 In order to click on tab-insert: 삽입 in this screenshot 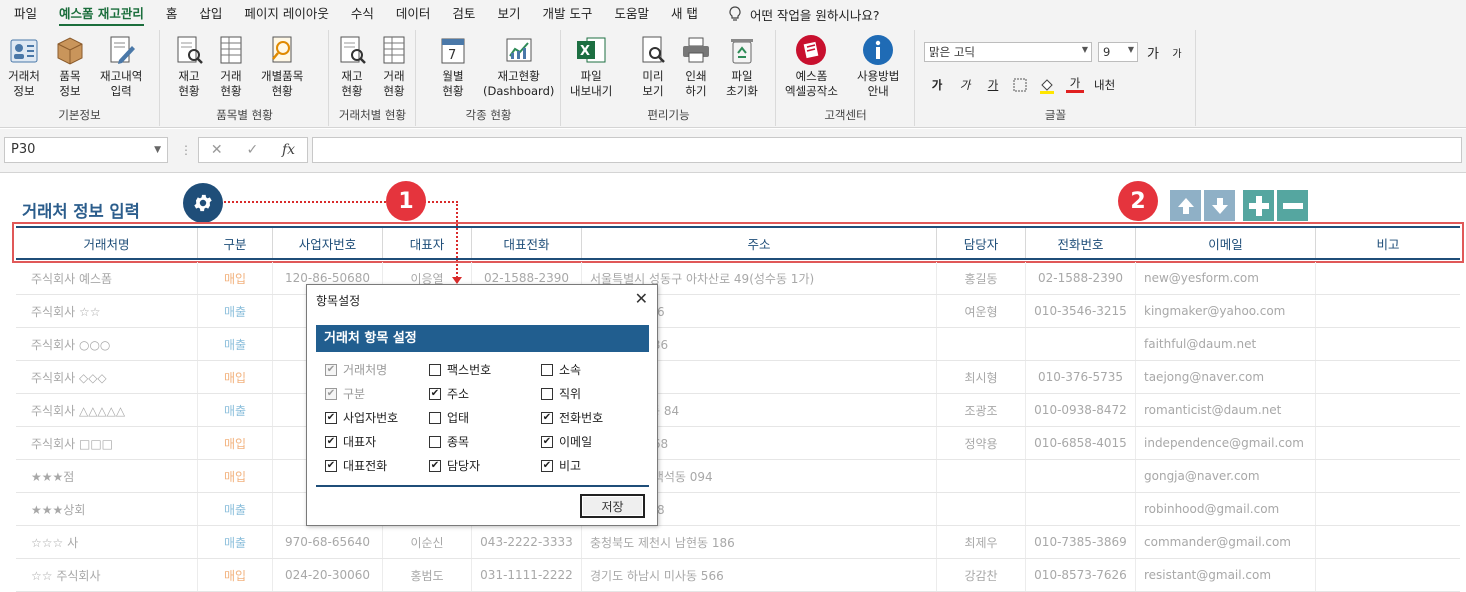, I will do `click(210, 14)`.